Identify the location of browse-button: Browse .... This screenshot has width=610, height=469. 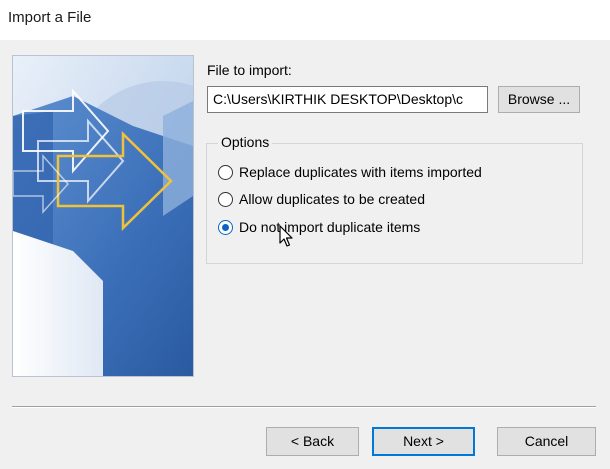
(539, 99).